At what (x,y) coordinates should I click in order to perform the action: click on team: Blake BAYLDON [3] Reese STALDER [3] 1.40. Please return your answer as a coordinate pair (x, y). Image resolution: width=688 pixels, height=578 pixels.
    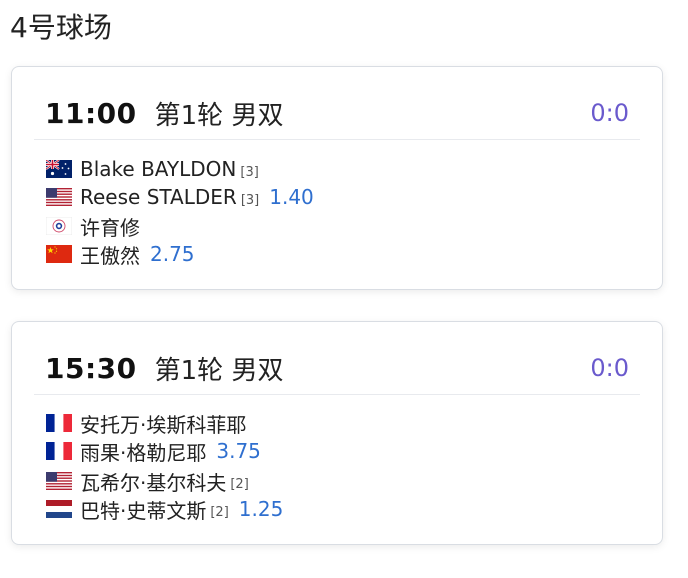
    Looking at the image, I should click on (180, 183).